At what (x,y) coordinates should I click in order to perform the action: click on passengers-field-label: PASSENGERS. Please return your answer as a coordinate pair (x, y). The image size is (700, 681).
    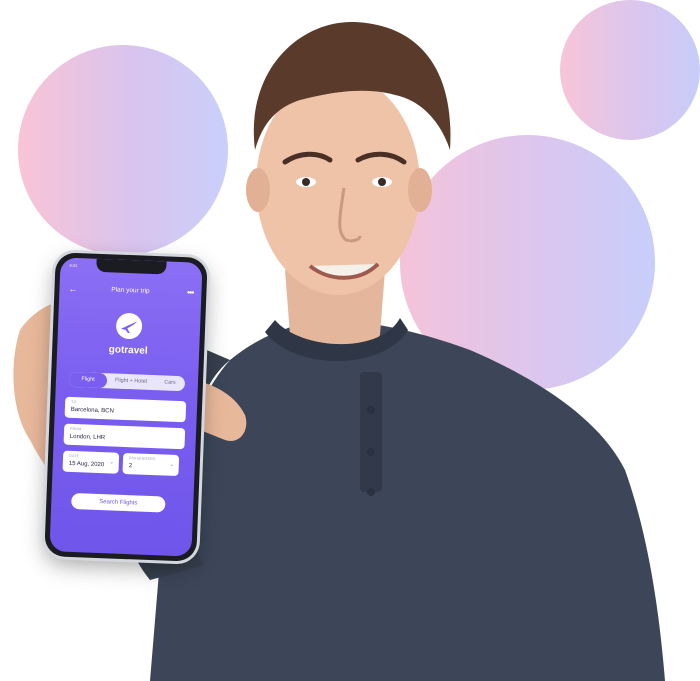
    Looking at the image, I should click on (142, 459).